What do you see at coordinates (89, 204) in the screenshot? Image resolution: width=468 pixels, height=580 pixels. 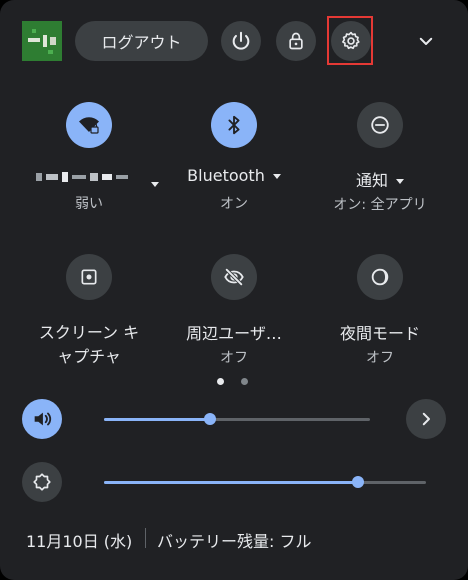 I see `wifi-status: 弱い` at bounding box center [89, 204].